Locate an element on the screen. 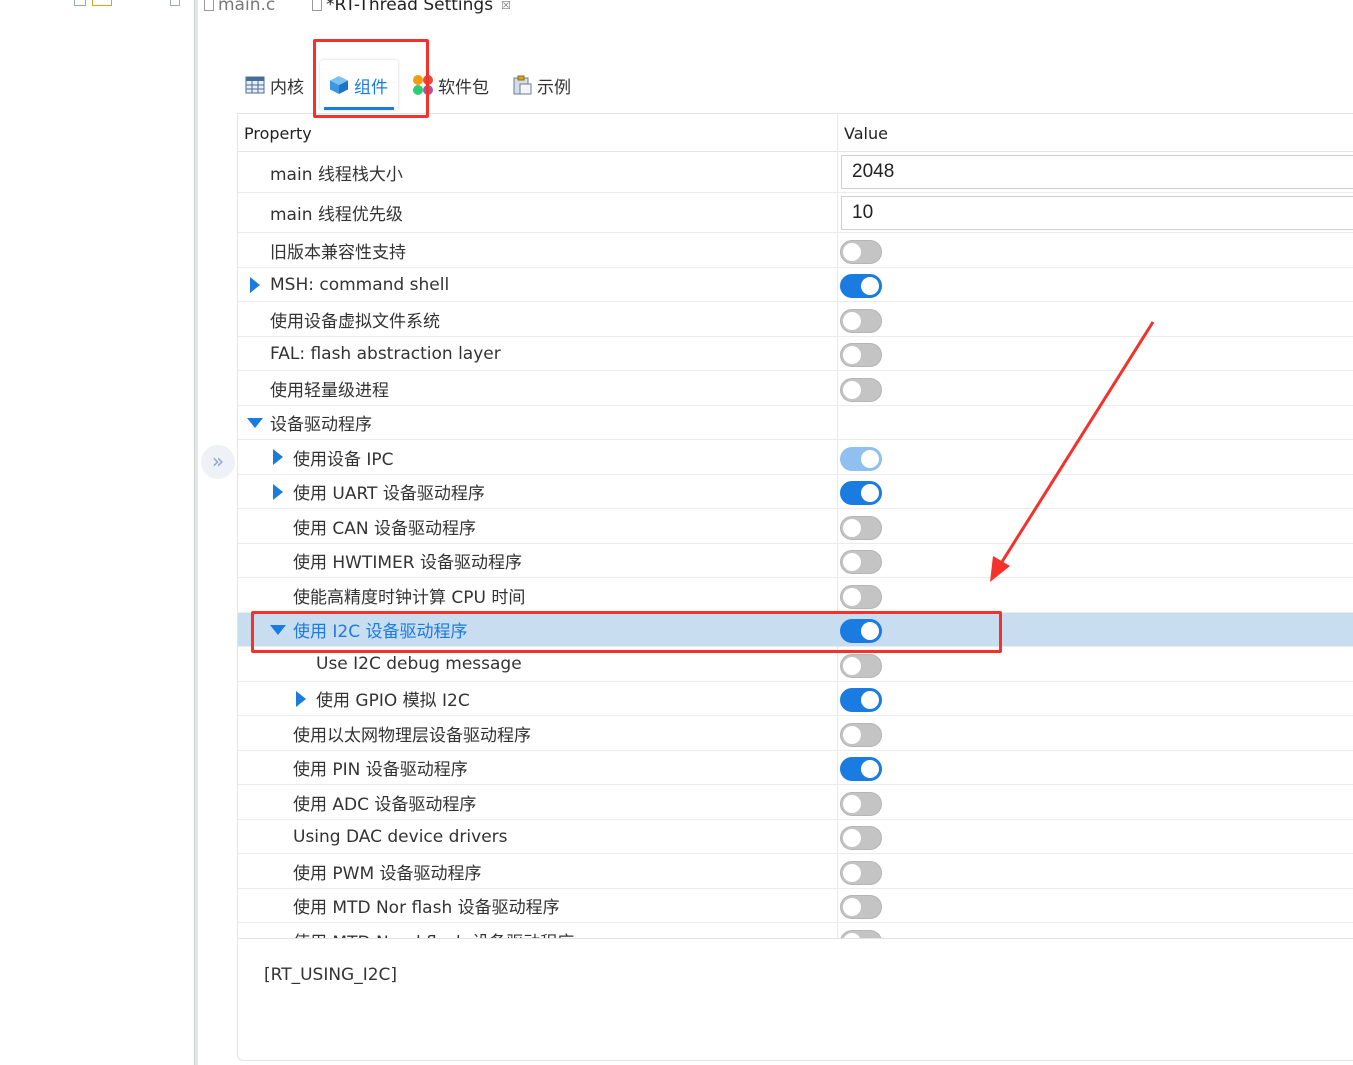  annotation-highlight-row is located at coordinates (626, 632).